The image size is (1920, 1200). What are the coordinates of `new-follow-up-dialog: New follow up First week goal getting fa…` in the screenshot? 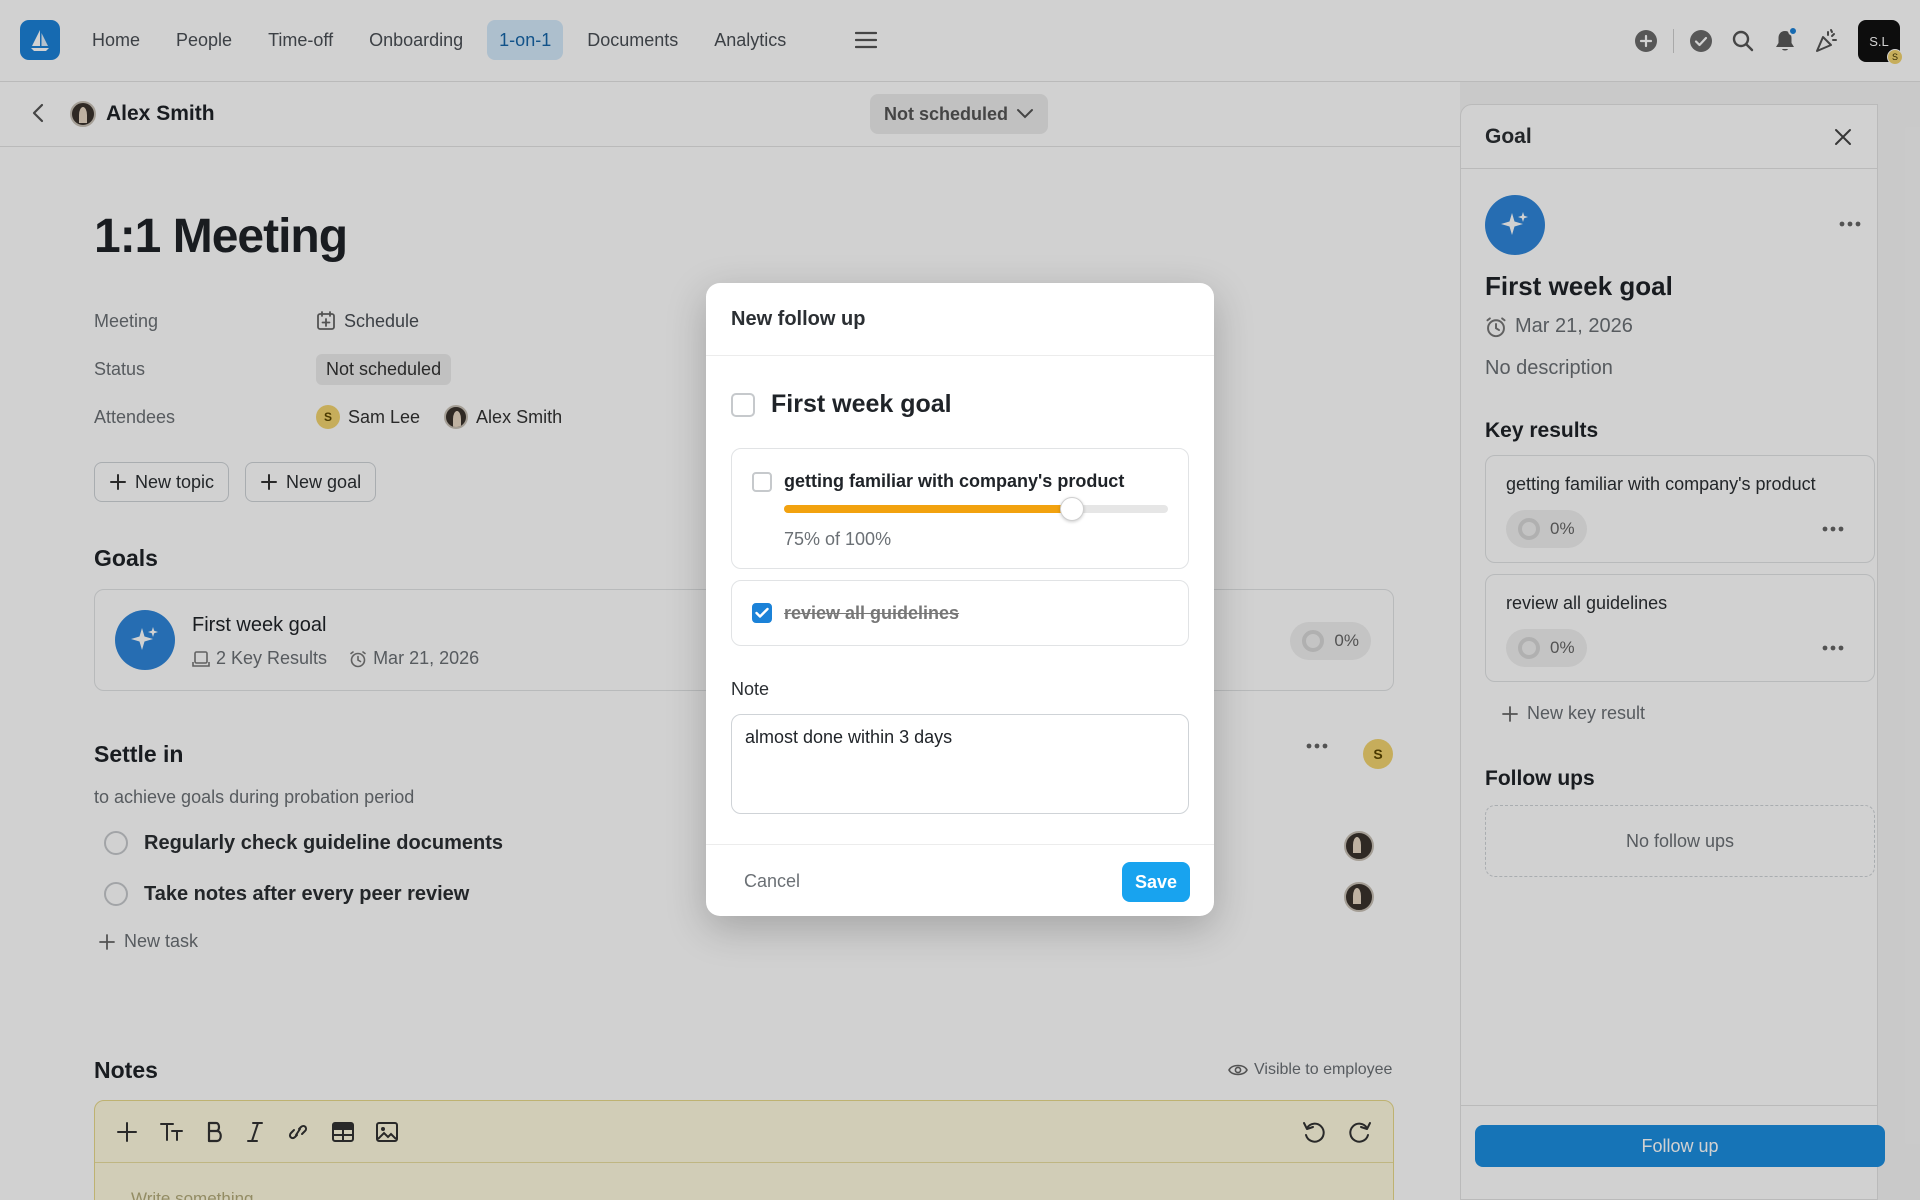 It's located at (960, 599).